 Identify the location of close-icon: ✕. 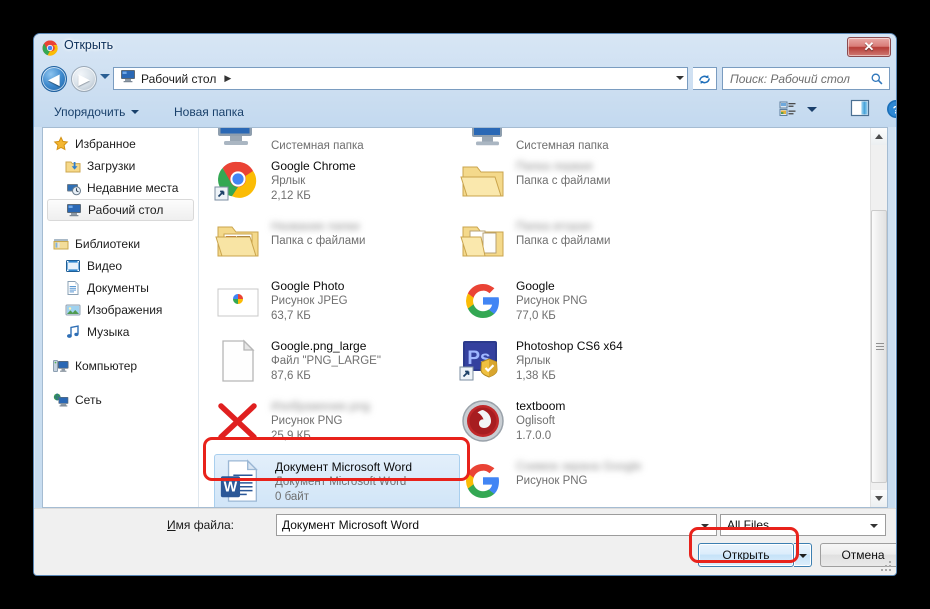
(869, 46).